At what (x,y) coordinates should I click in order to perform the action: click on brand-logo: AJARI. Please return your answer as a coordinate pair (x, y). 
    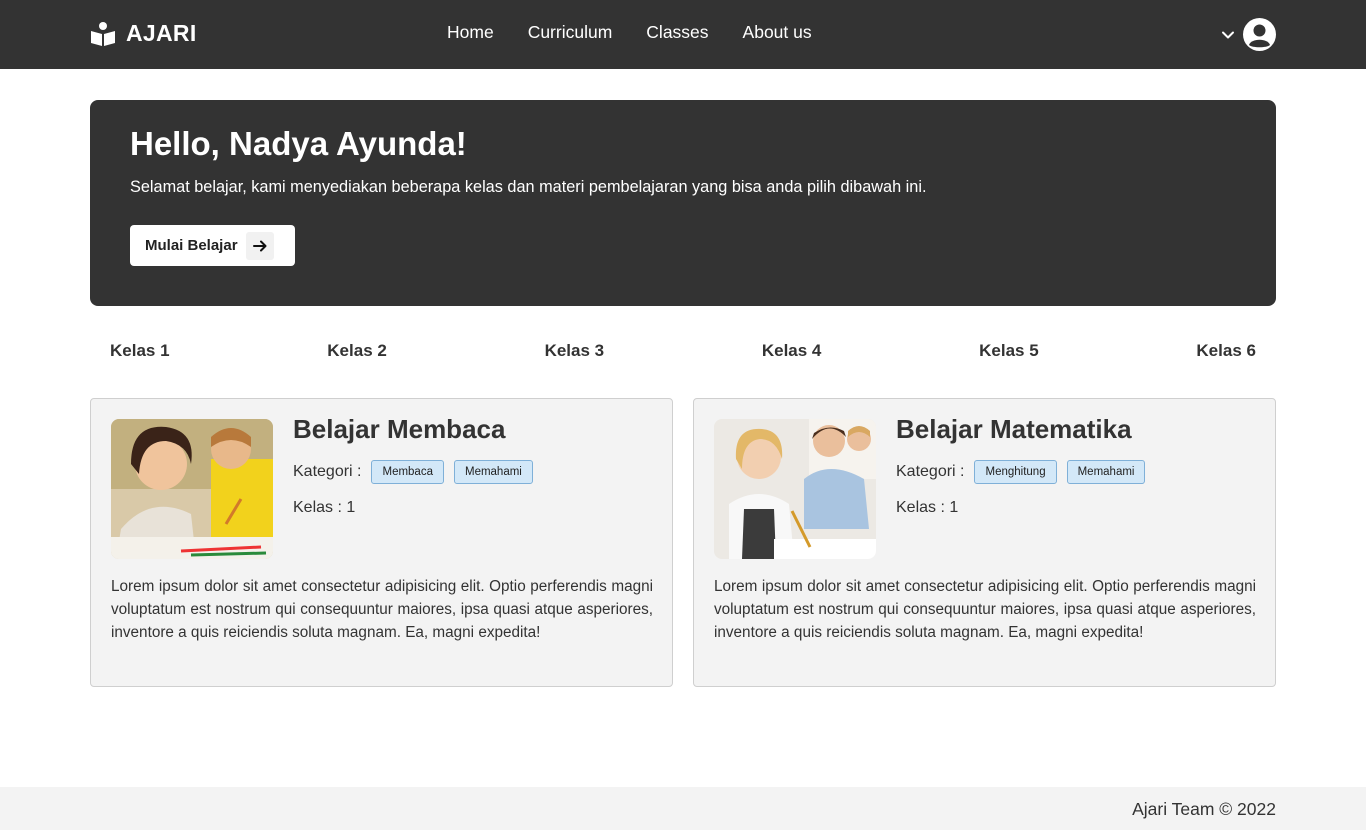
    Looking at the image, I should click on (143, 33).